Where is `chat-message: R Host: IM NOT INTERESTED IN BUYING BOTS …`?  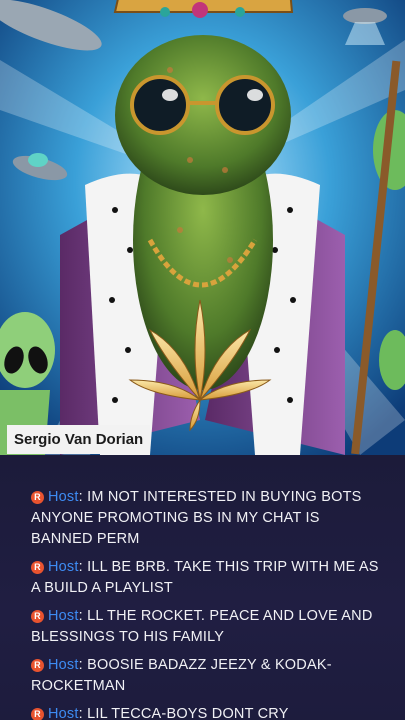
chat-message: R Host: IM NOT INTERESTED IN BUYING BOTS … is located at coordinates (196, 518).